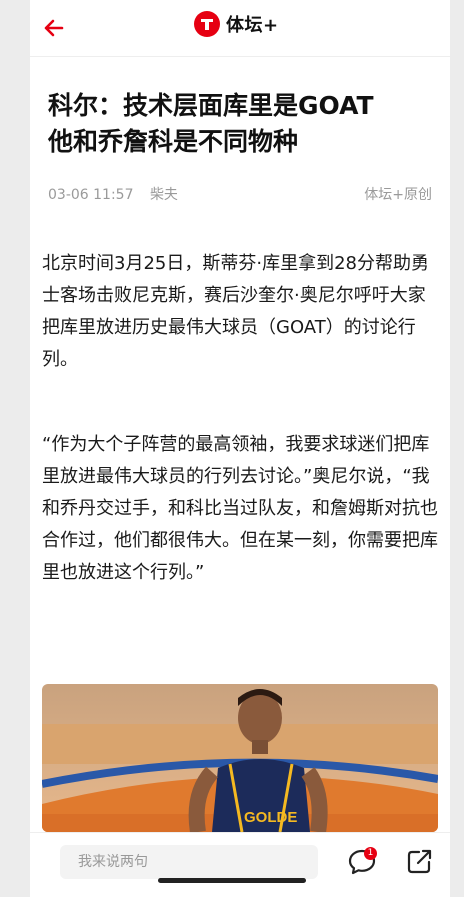 The width and height of the screenshot is (464, 897). I want to click on share-icon, so click(419, 861).